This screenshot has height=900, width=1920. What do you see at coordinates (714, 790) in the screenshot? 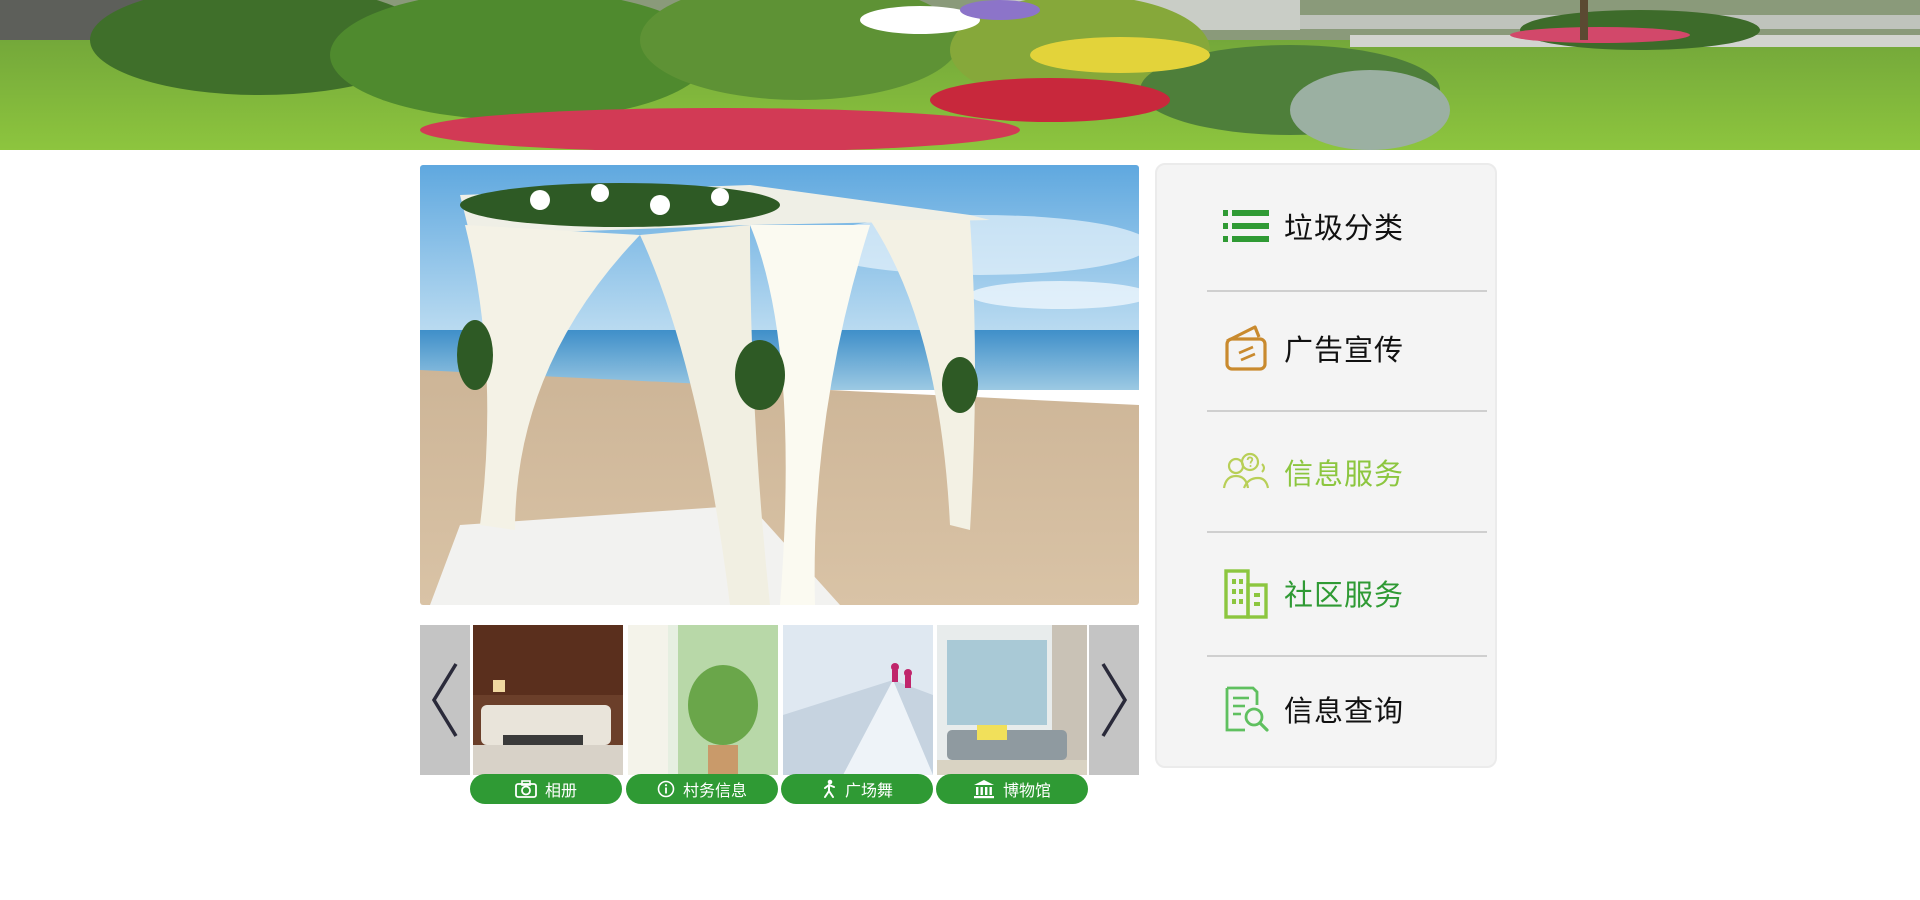
I see `village-affairs-label: 村务信息` at bounding box center [714, 790].